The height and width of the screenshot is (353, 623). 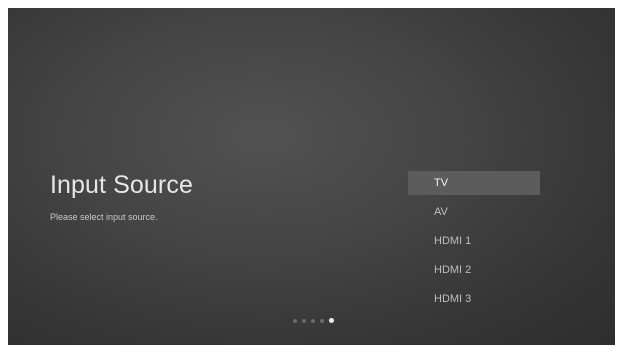 I want to click on page-title: Input Source, so click(x=121, y=185).